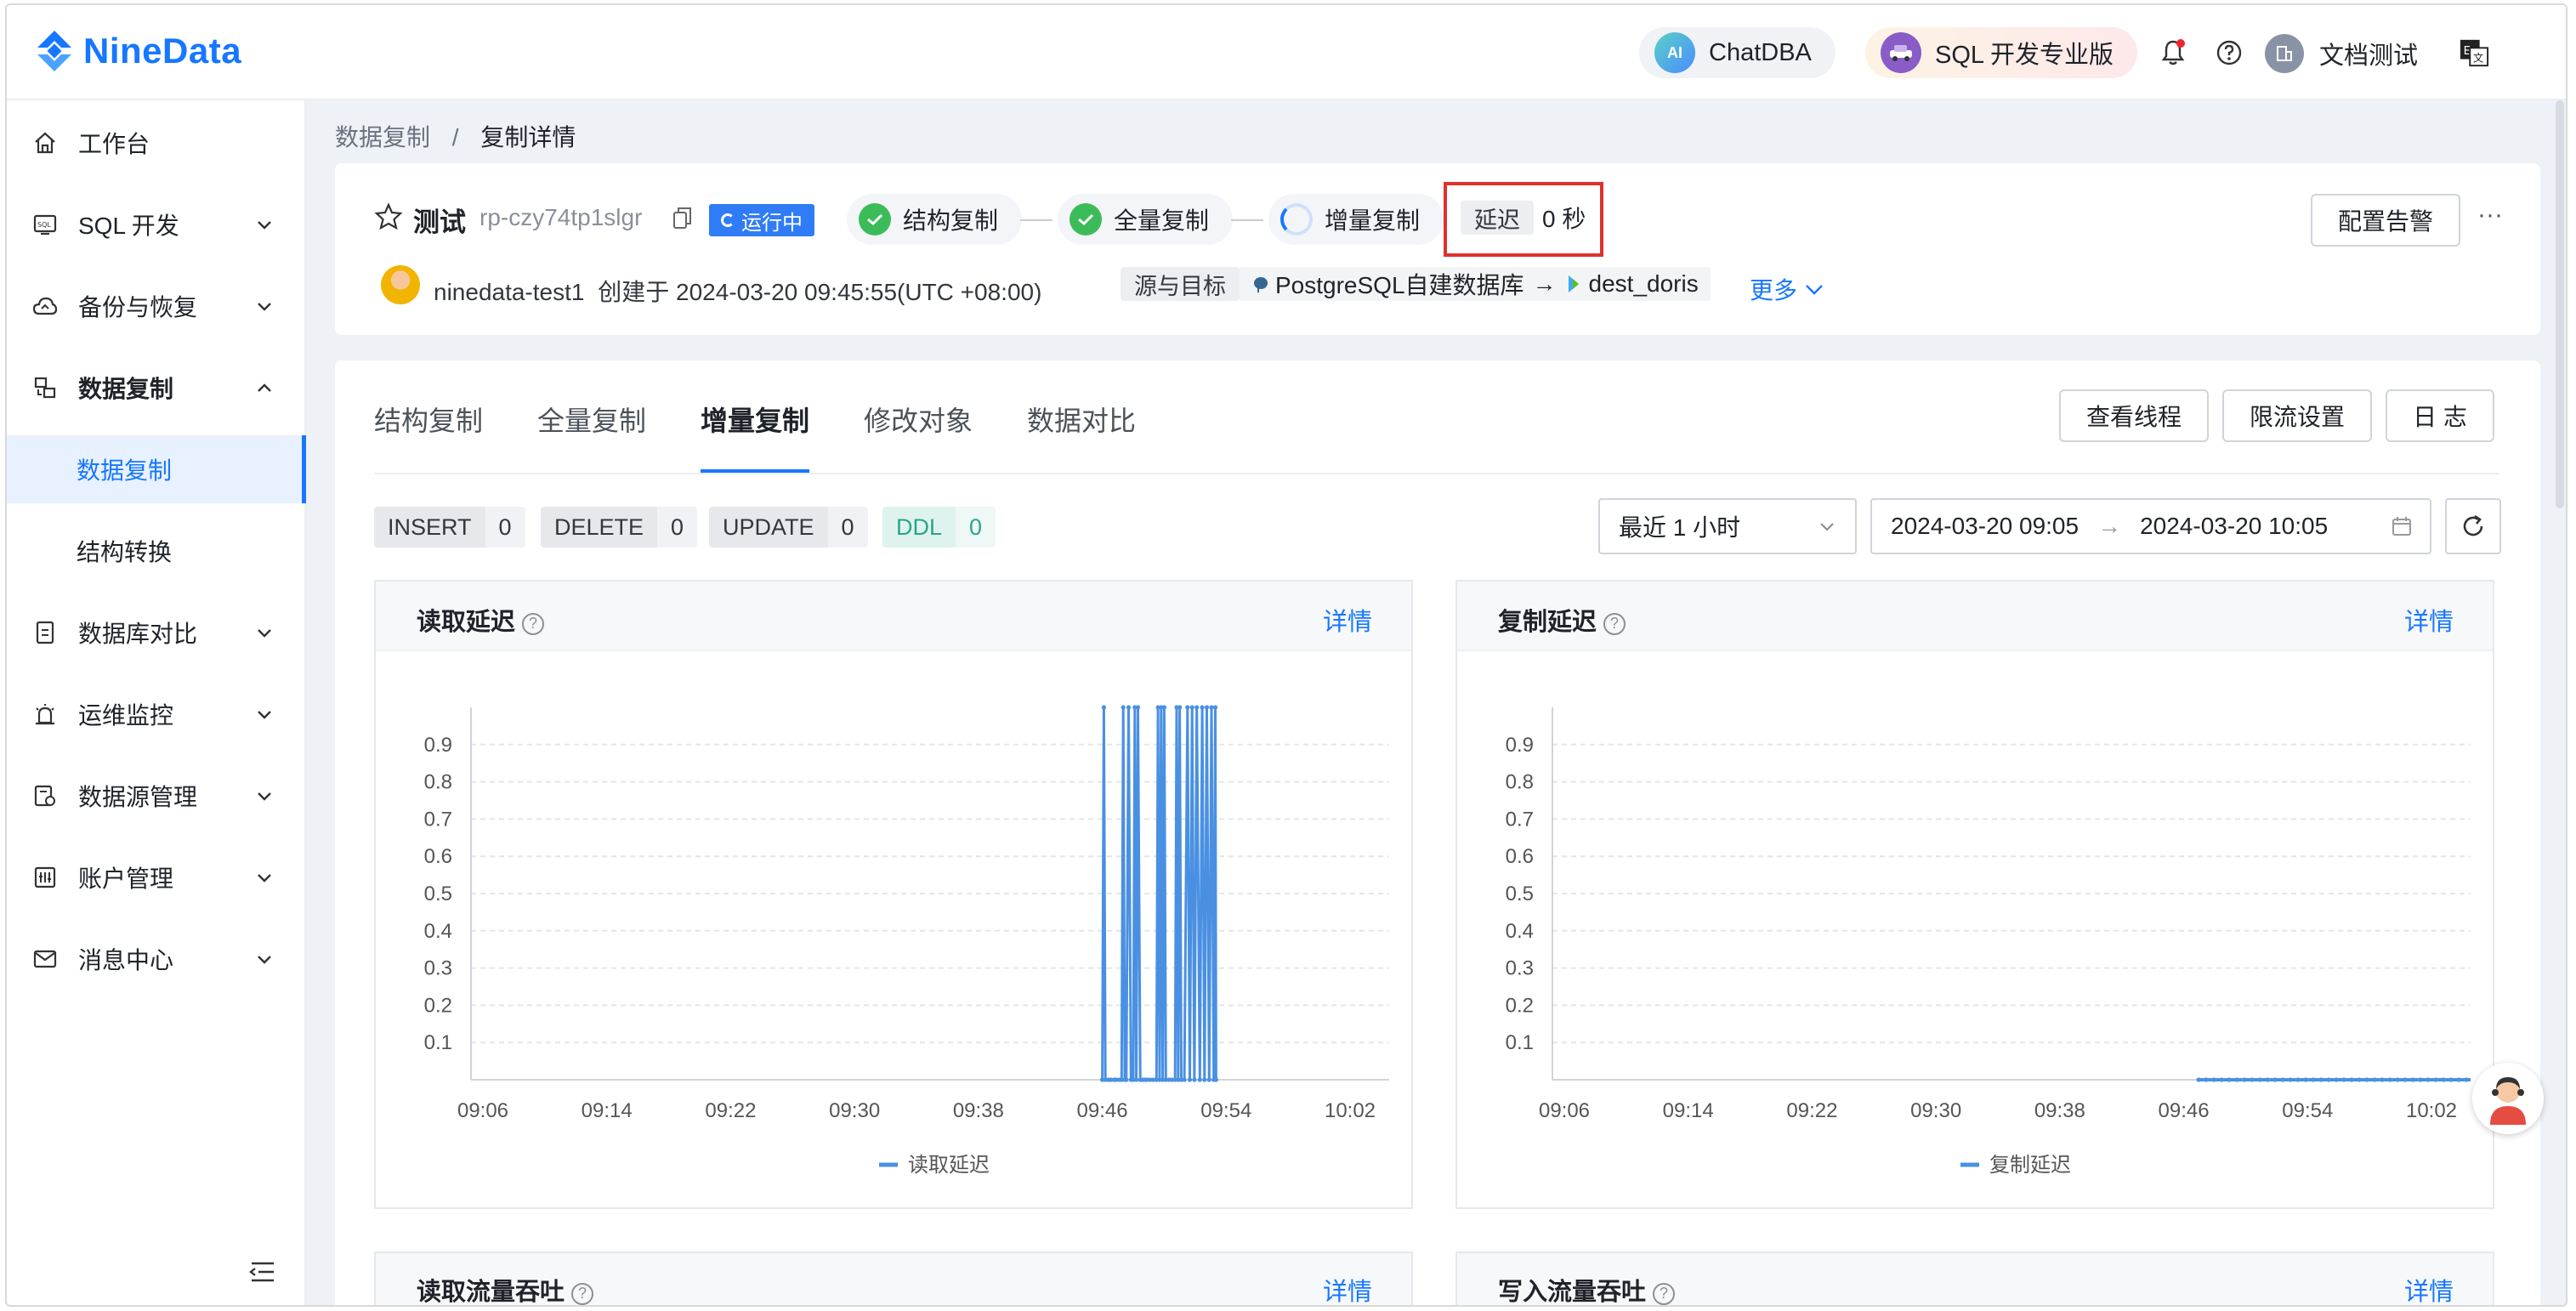  Describe the element at coordinates (438, 894) in the screenshot. I see `y-tick-label: 0.5` at that location.